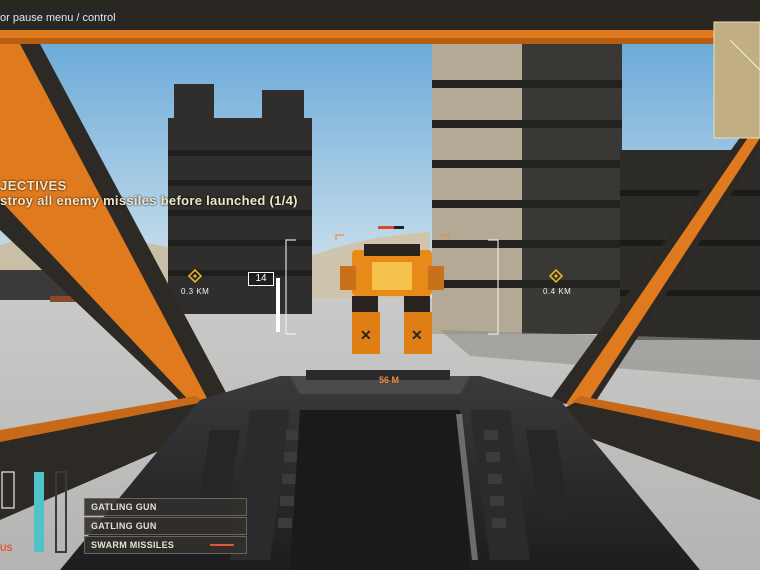 The image size is (760, 570). What do you see at coordinates (6, 548) in the screenshot?
I see `side-status-label: US` at bounding box center [6, 548].